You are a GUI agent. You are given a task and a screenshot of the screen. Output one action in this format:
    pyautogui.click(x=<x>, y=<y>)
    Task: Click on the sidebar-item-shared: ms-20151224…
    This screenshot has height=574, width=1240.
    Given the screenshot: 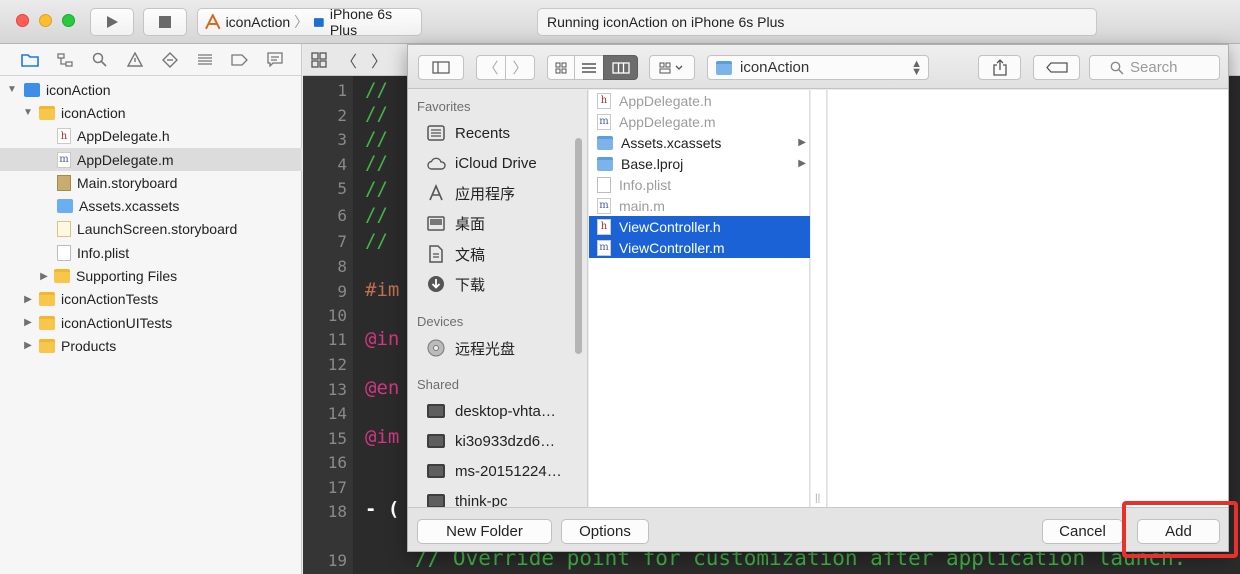 What is the action you would take?
    pyautogui.click(x=494, y=471)
    